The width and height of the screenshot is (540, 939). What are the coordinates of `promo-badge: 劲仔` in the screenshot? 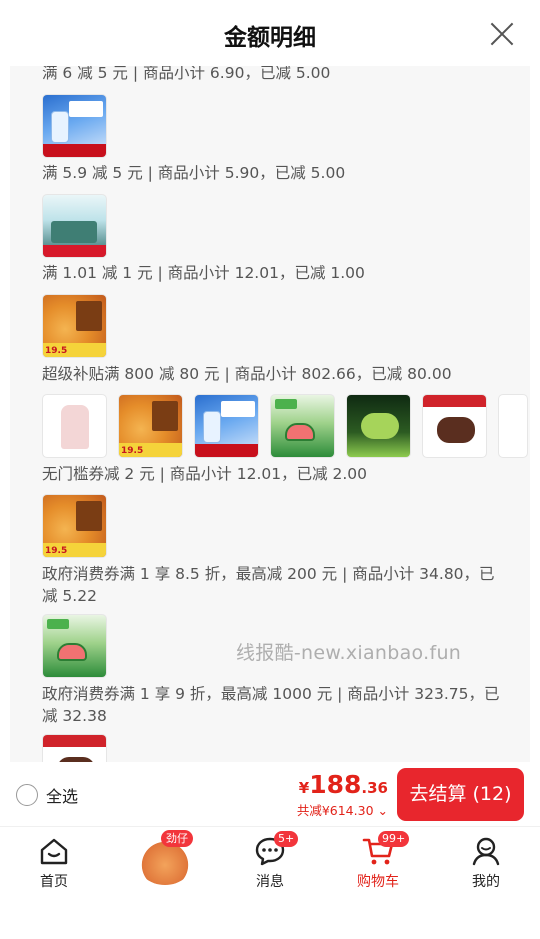 It's located at (177, 838).